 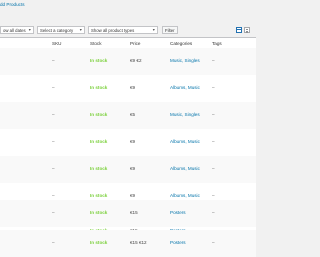 What do you see at coordinates (138, 242) in the screenshot?
I see `price-cell: €15 €12` at bounding box center [138, 242].